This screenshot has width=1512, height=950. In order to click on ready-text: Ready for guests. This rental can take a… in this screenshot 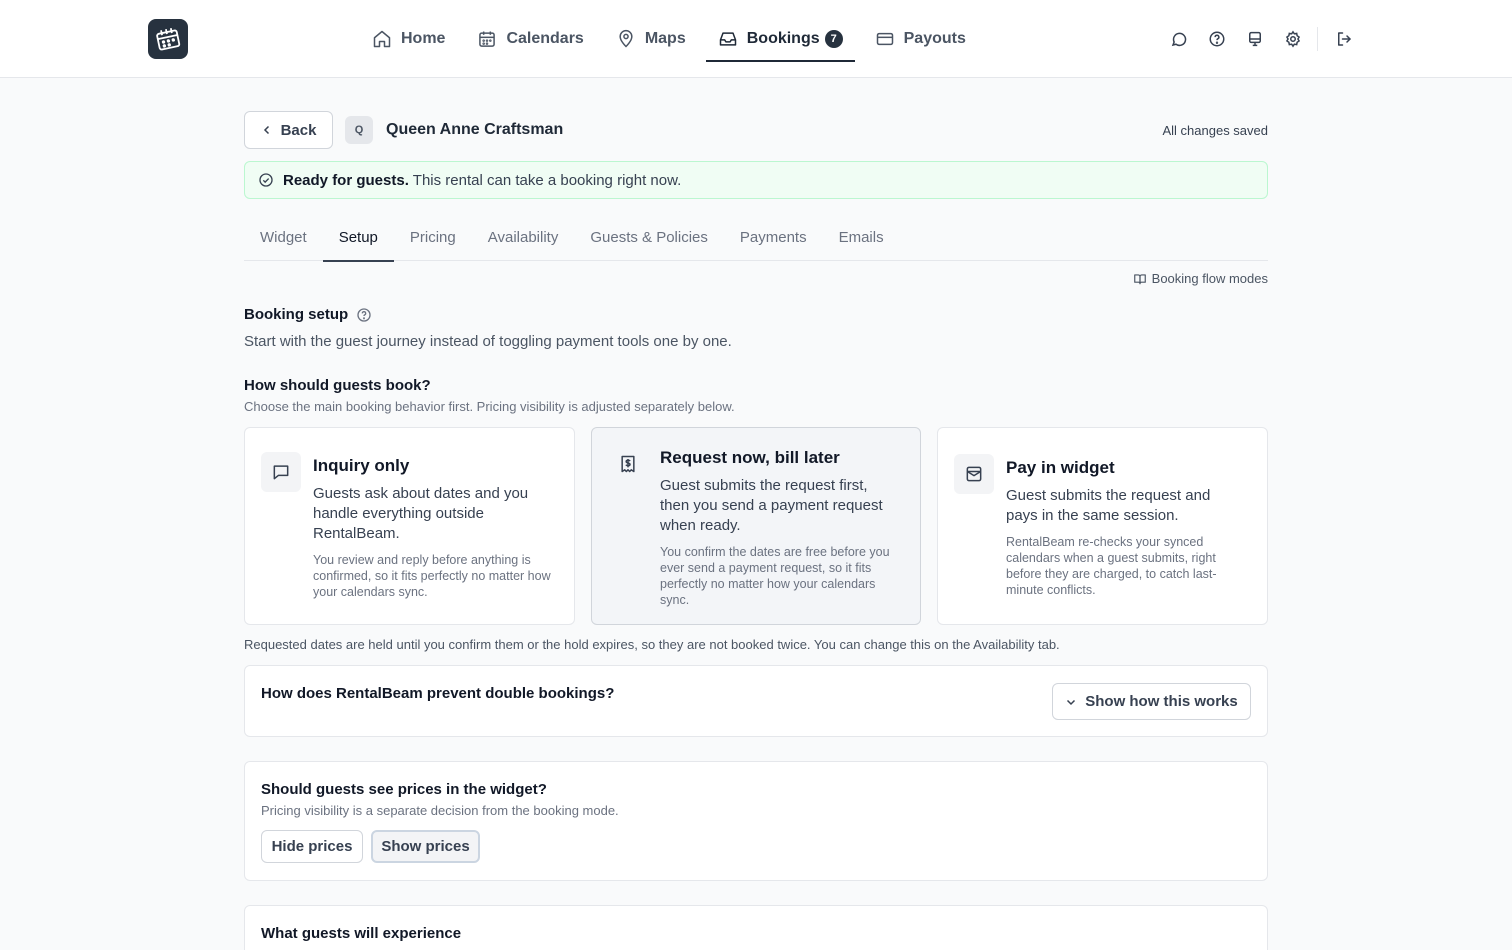, I will do `click(482, 180)`.